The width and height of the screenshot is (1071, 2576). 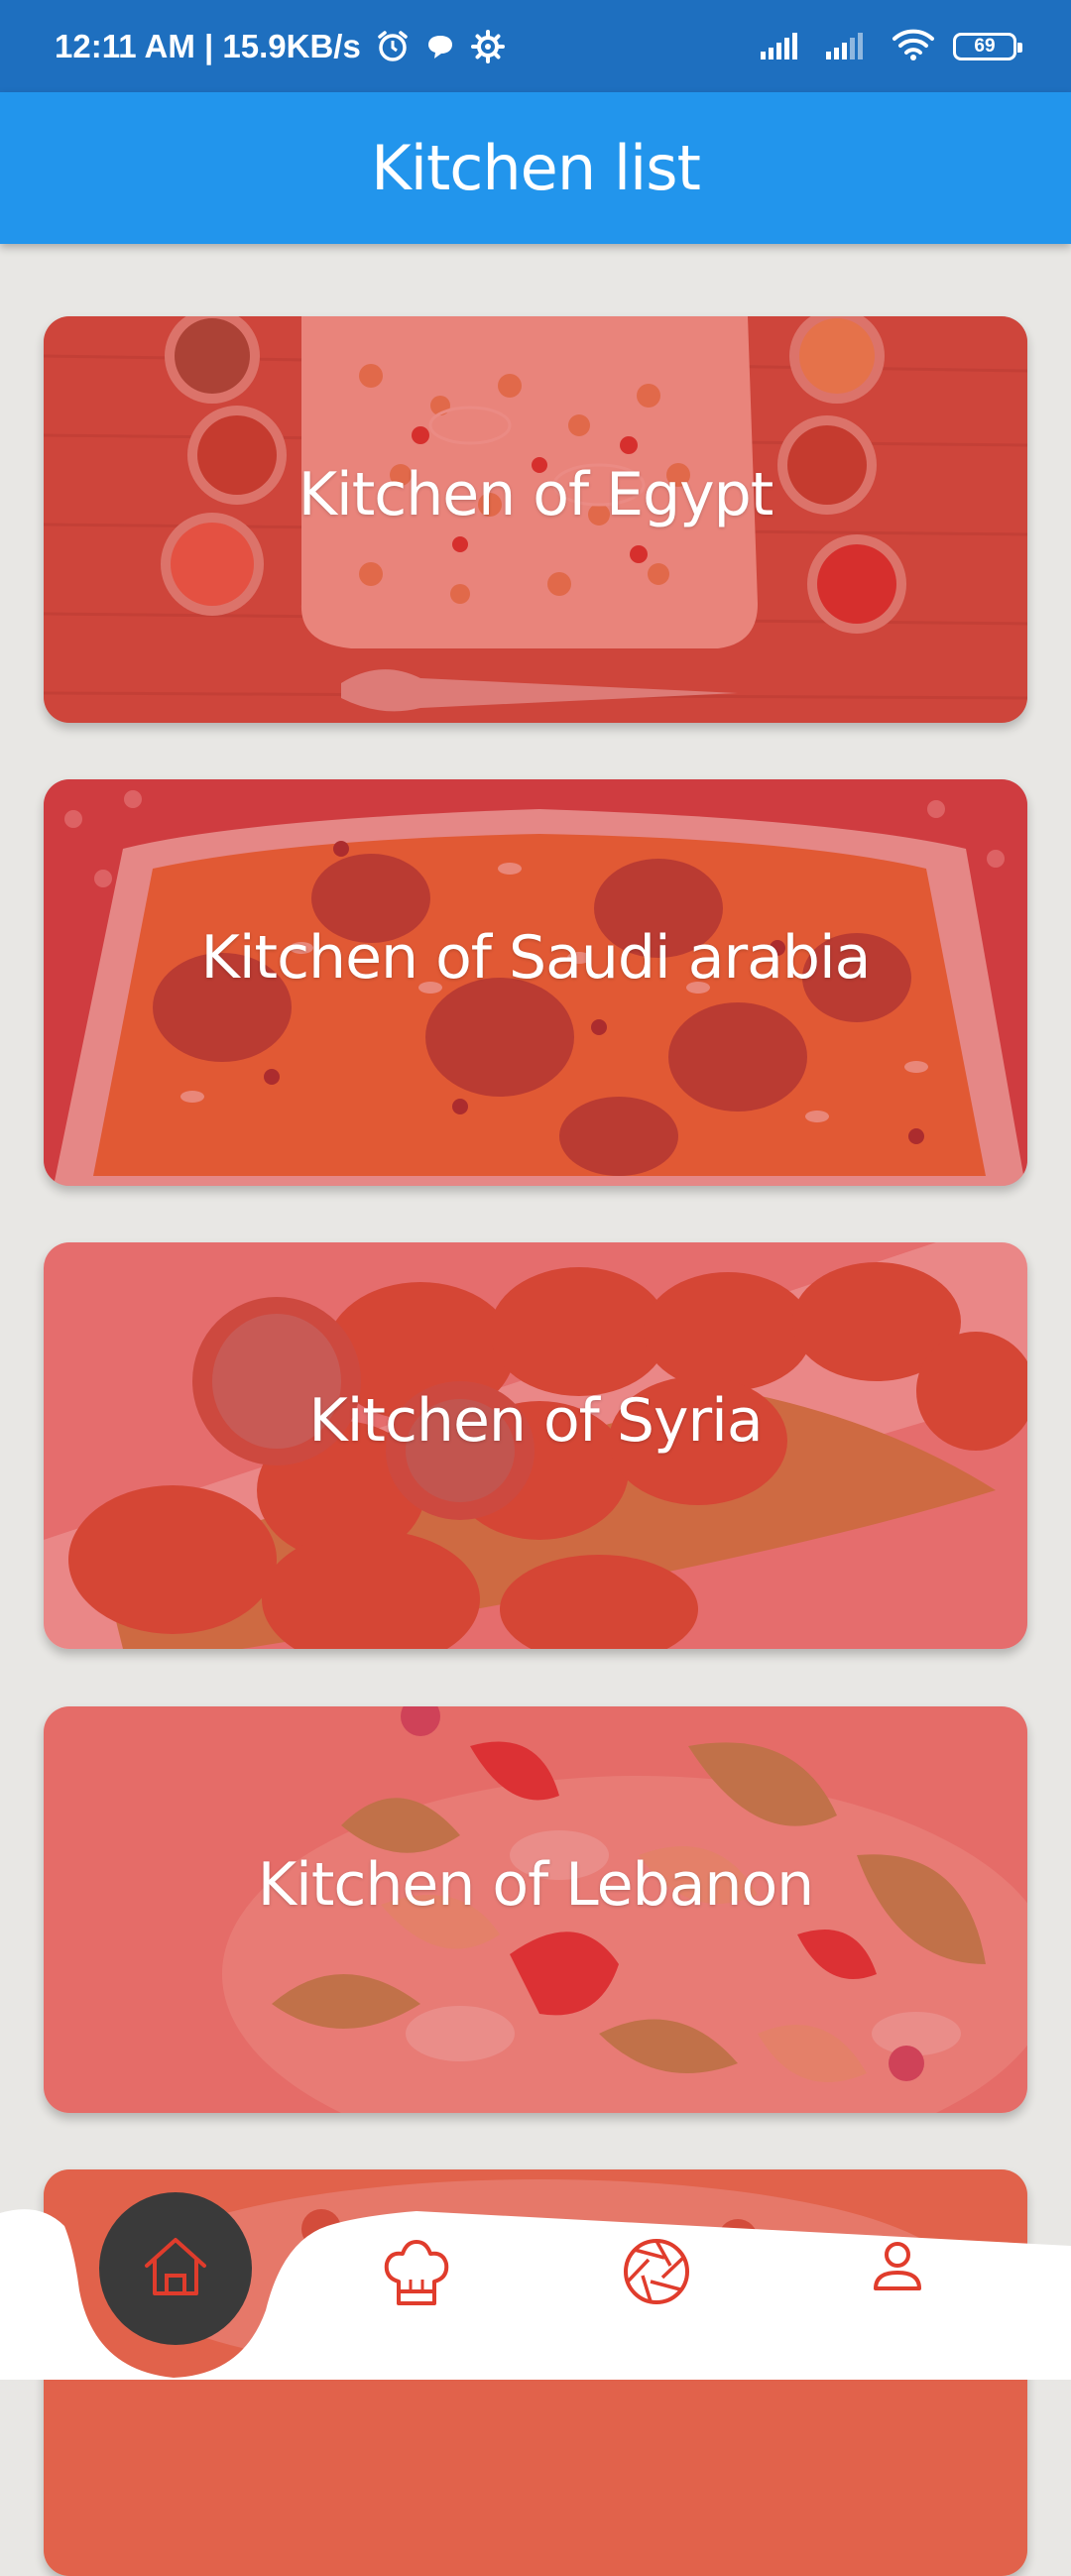 I want to click on battery-level: 69, so click(x=985, y=46).